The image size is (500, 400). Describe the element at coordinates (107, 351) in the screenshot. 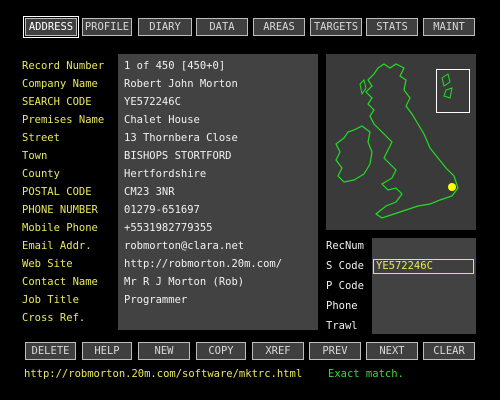

I see `help-button: HELP` at that location.